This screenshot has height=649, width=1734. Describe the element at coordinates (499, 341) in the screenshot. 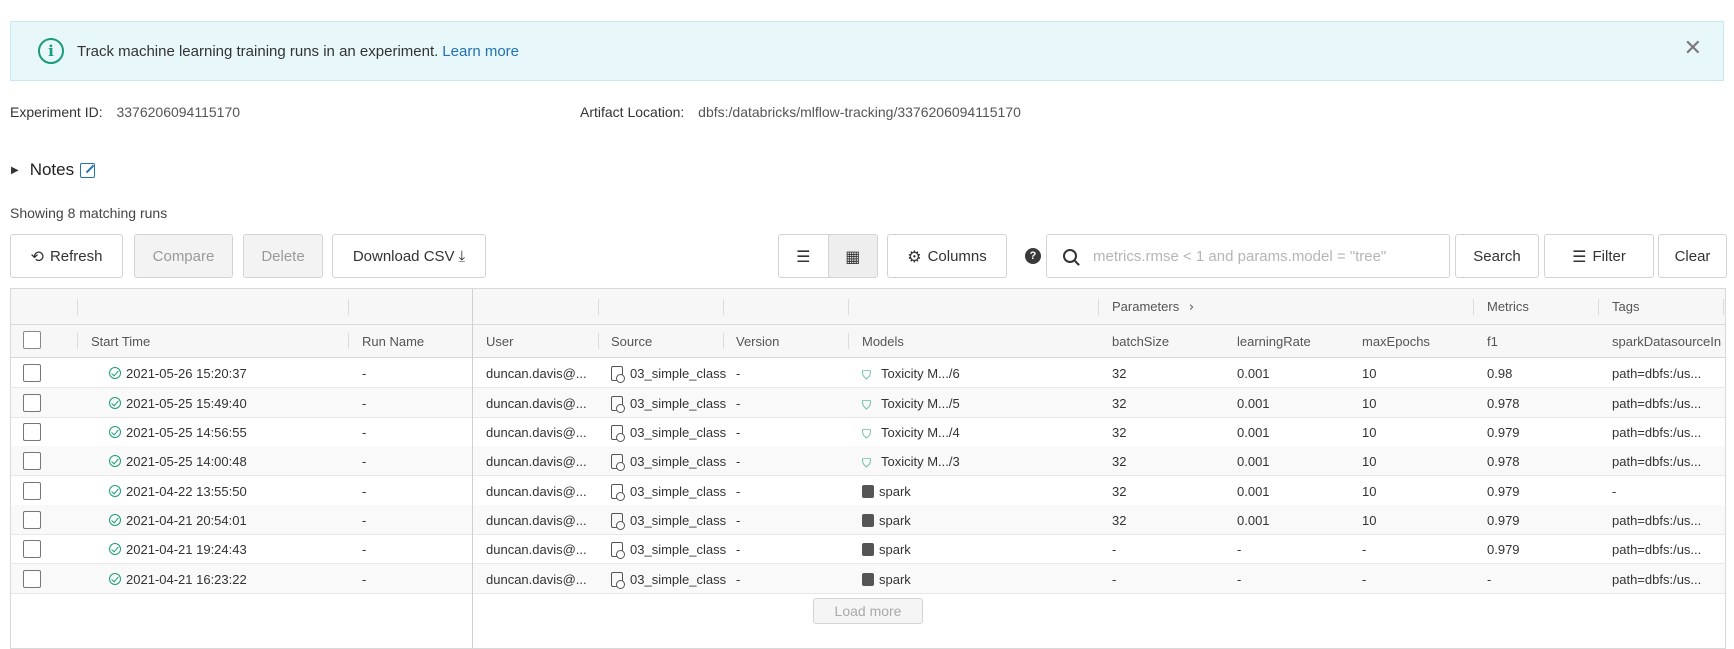

I see `header-user: User` at that location.